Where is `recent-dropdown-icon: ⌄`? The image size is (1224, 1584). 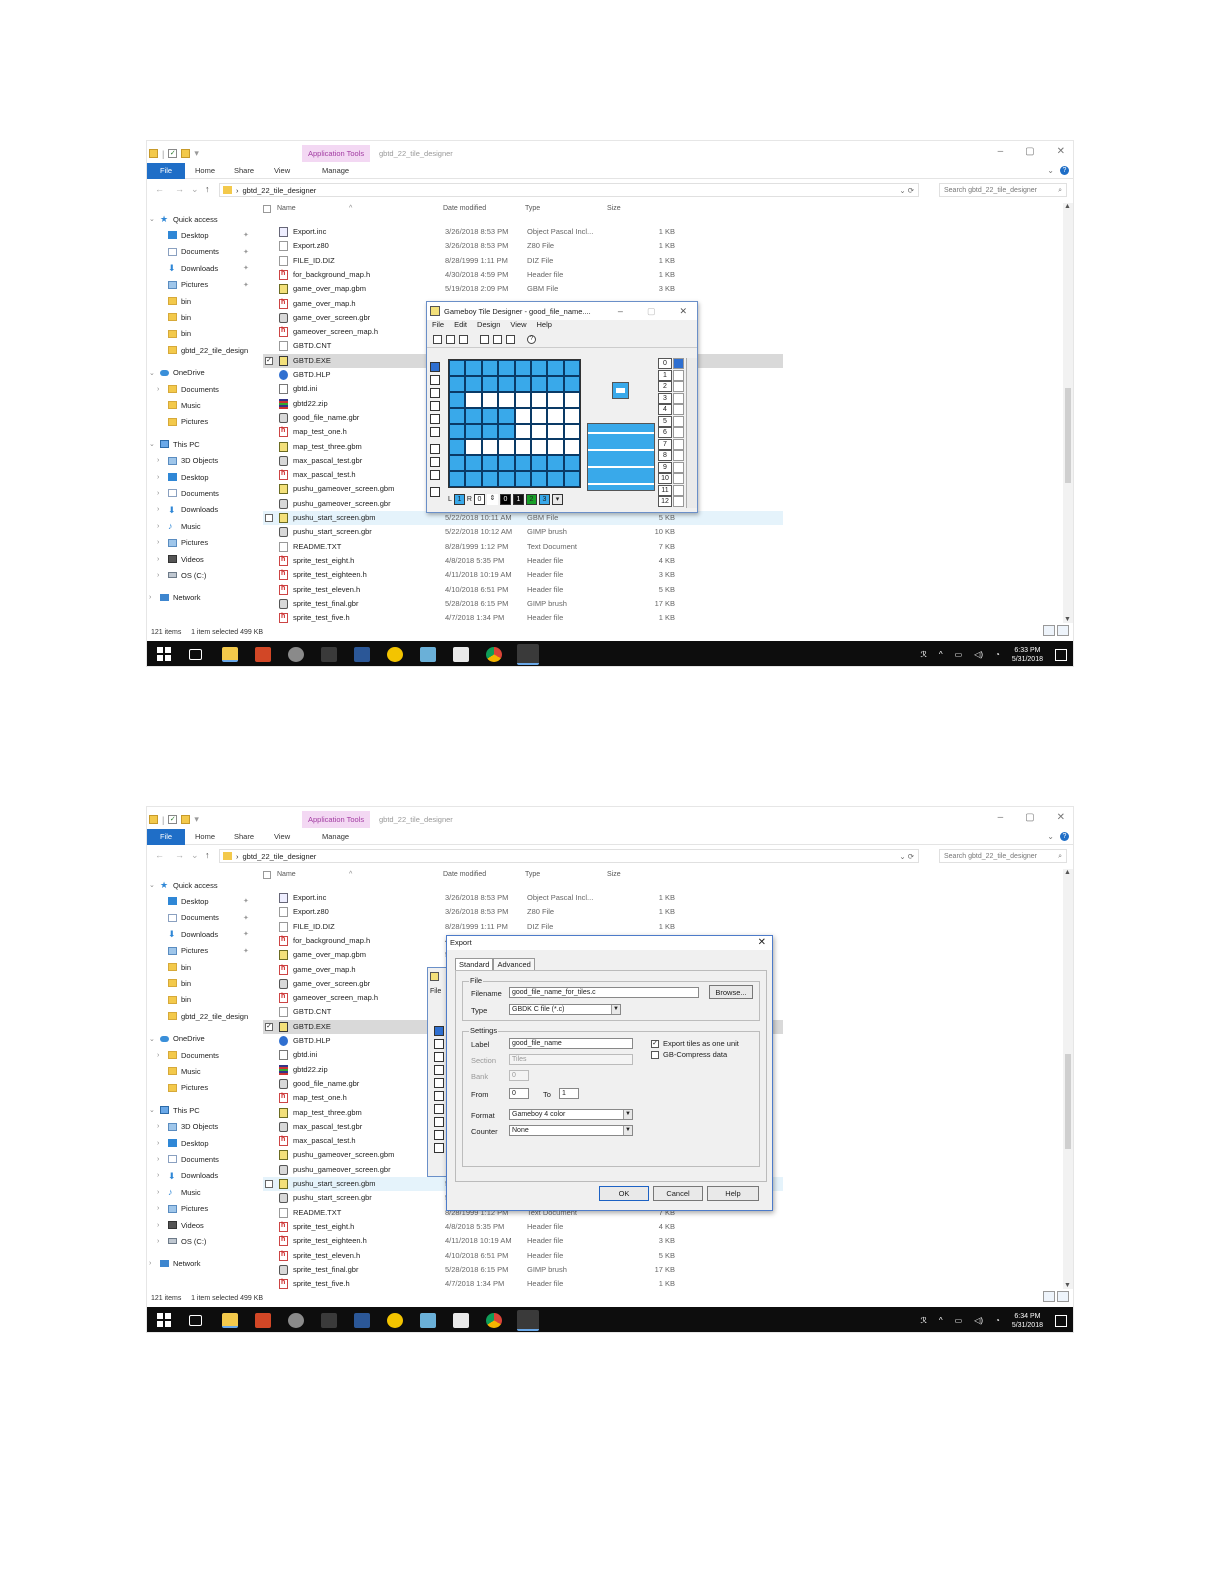
recent-dropdown-icon: ⌄ is located at coordinates (195, 855).